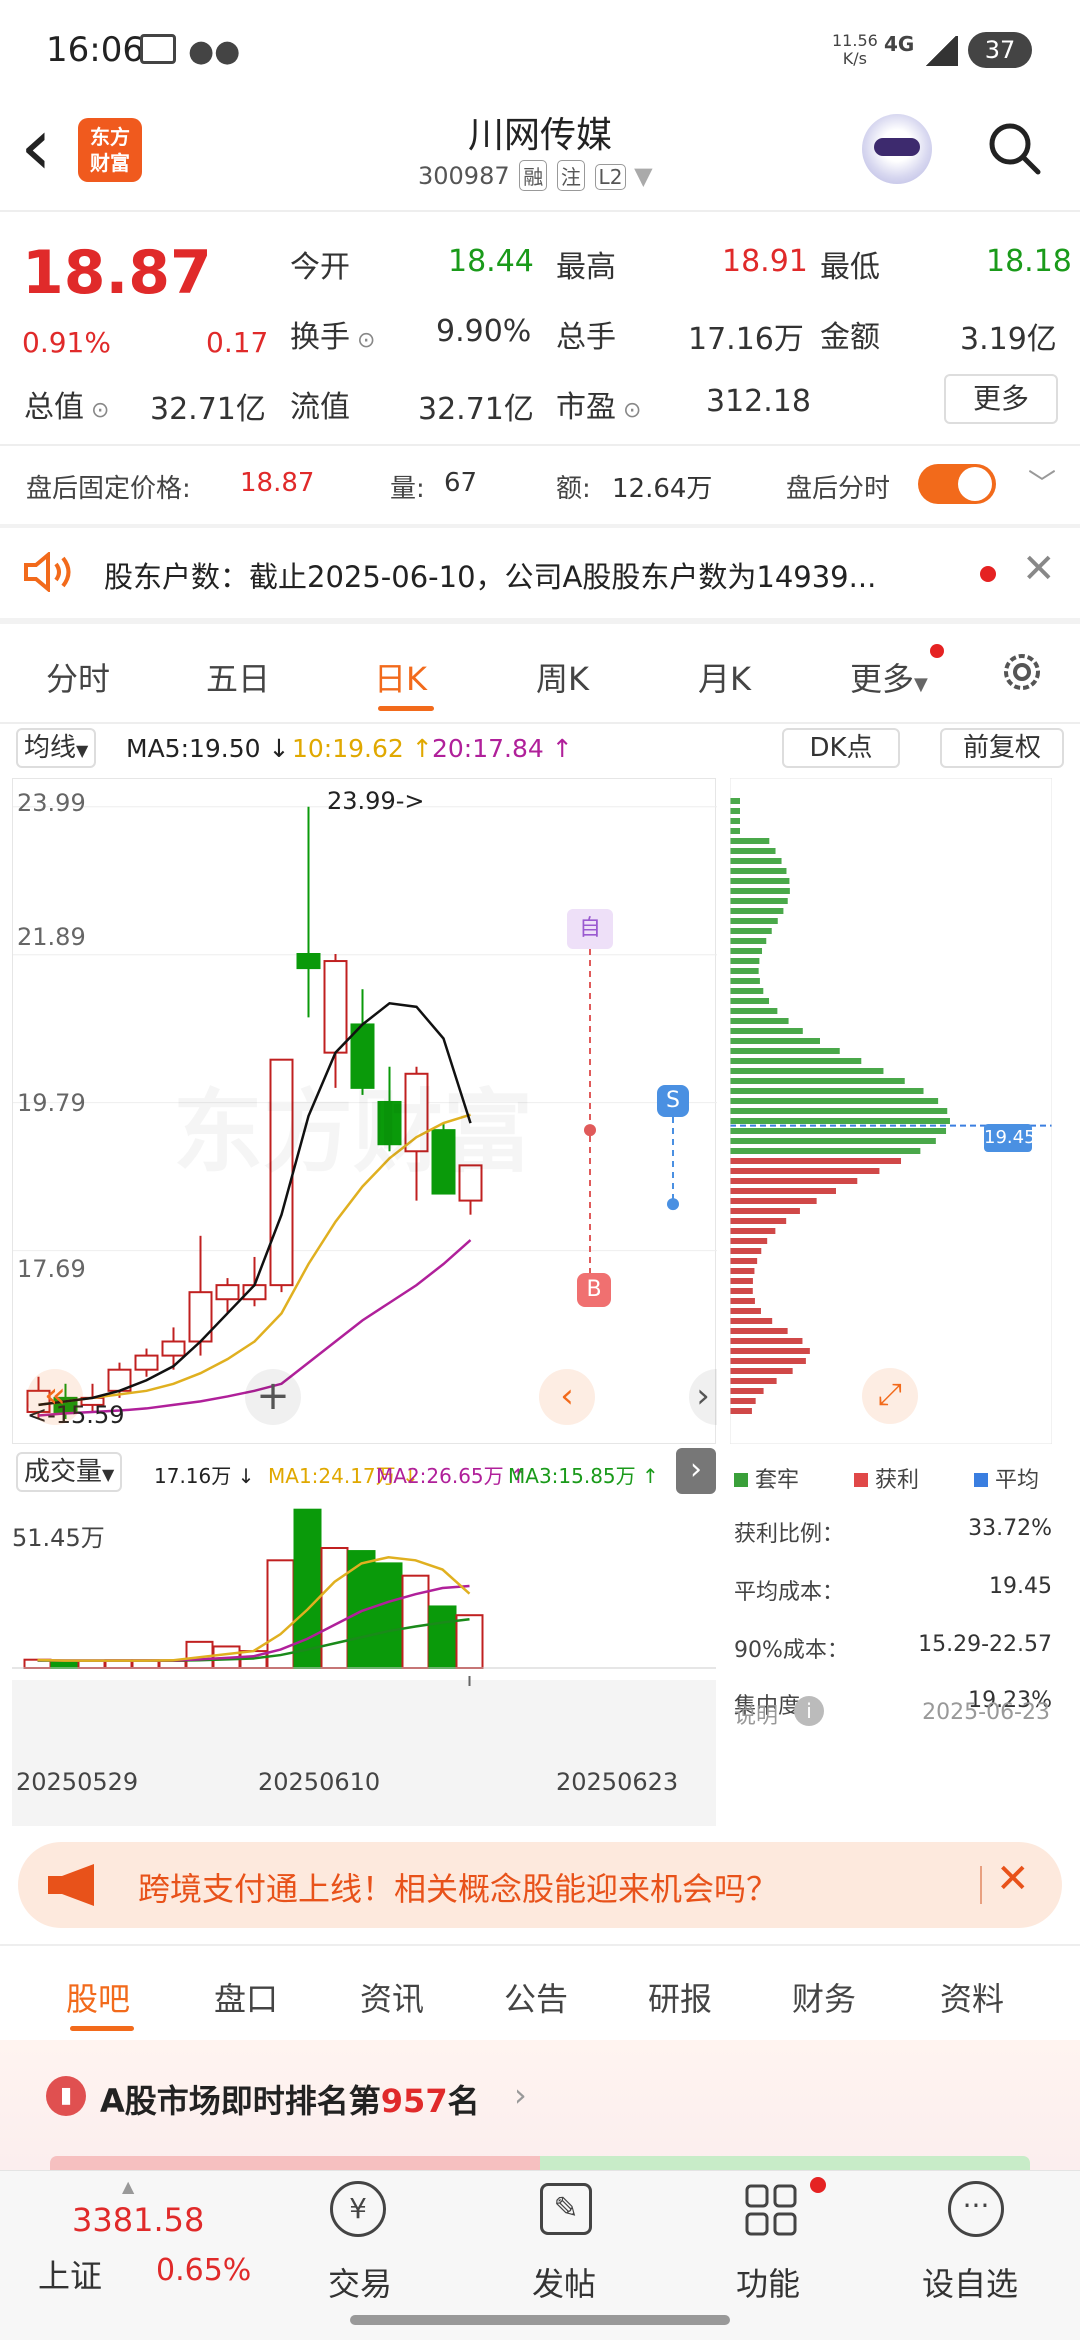 This screenshot has height=2340, width=1080. I want to click on tab-weekly-k: 周K, so click(562, 677).